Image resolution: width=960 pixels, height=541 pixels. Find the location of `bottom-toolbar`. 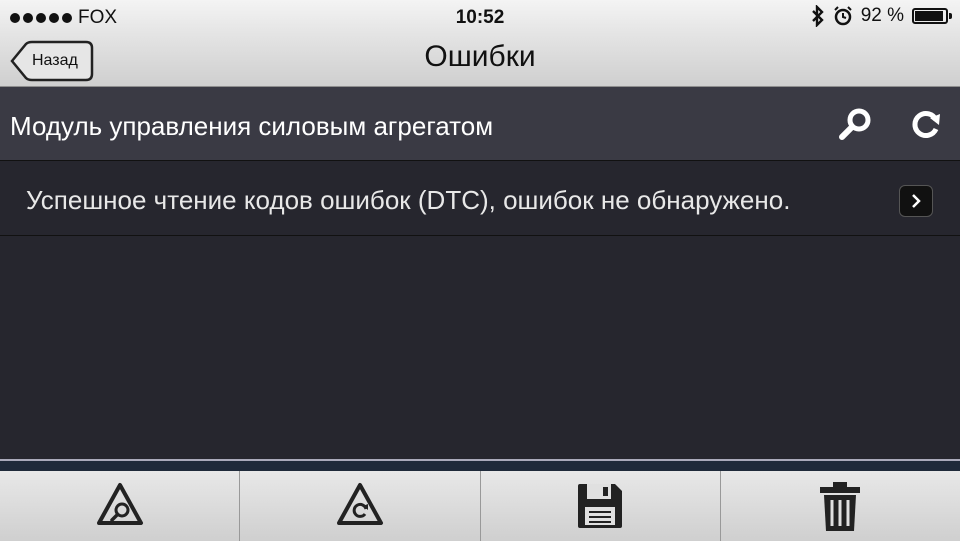

bottom-toolbar is located at coordinates (480, 506).